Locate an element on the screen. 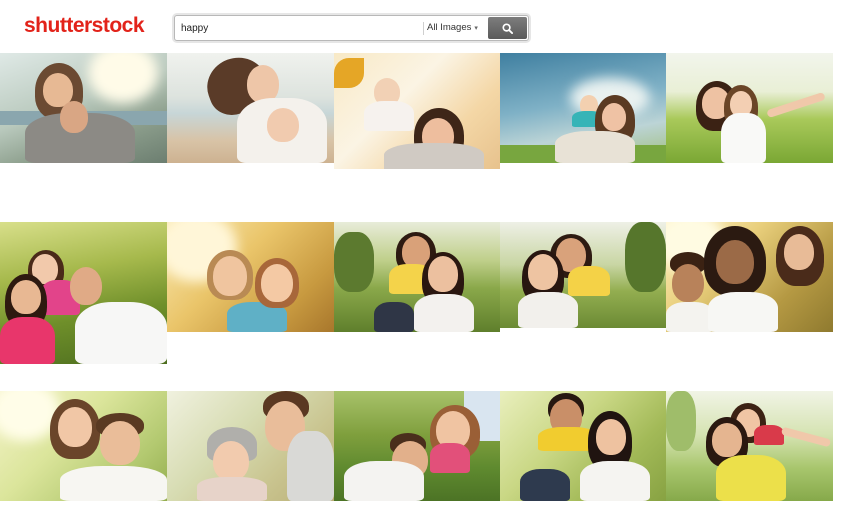 This screenshot has width=848, height=530. search-icon is located at coordinates (507, 28).